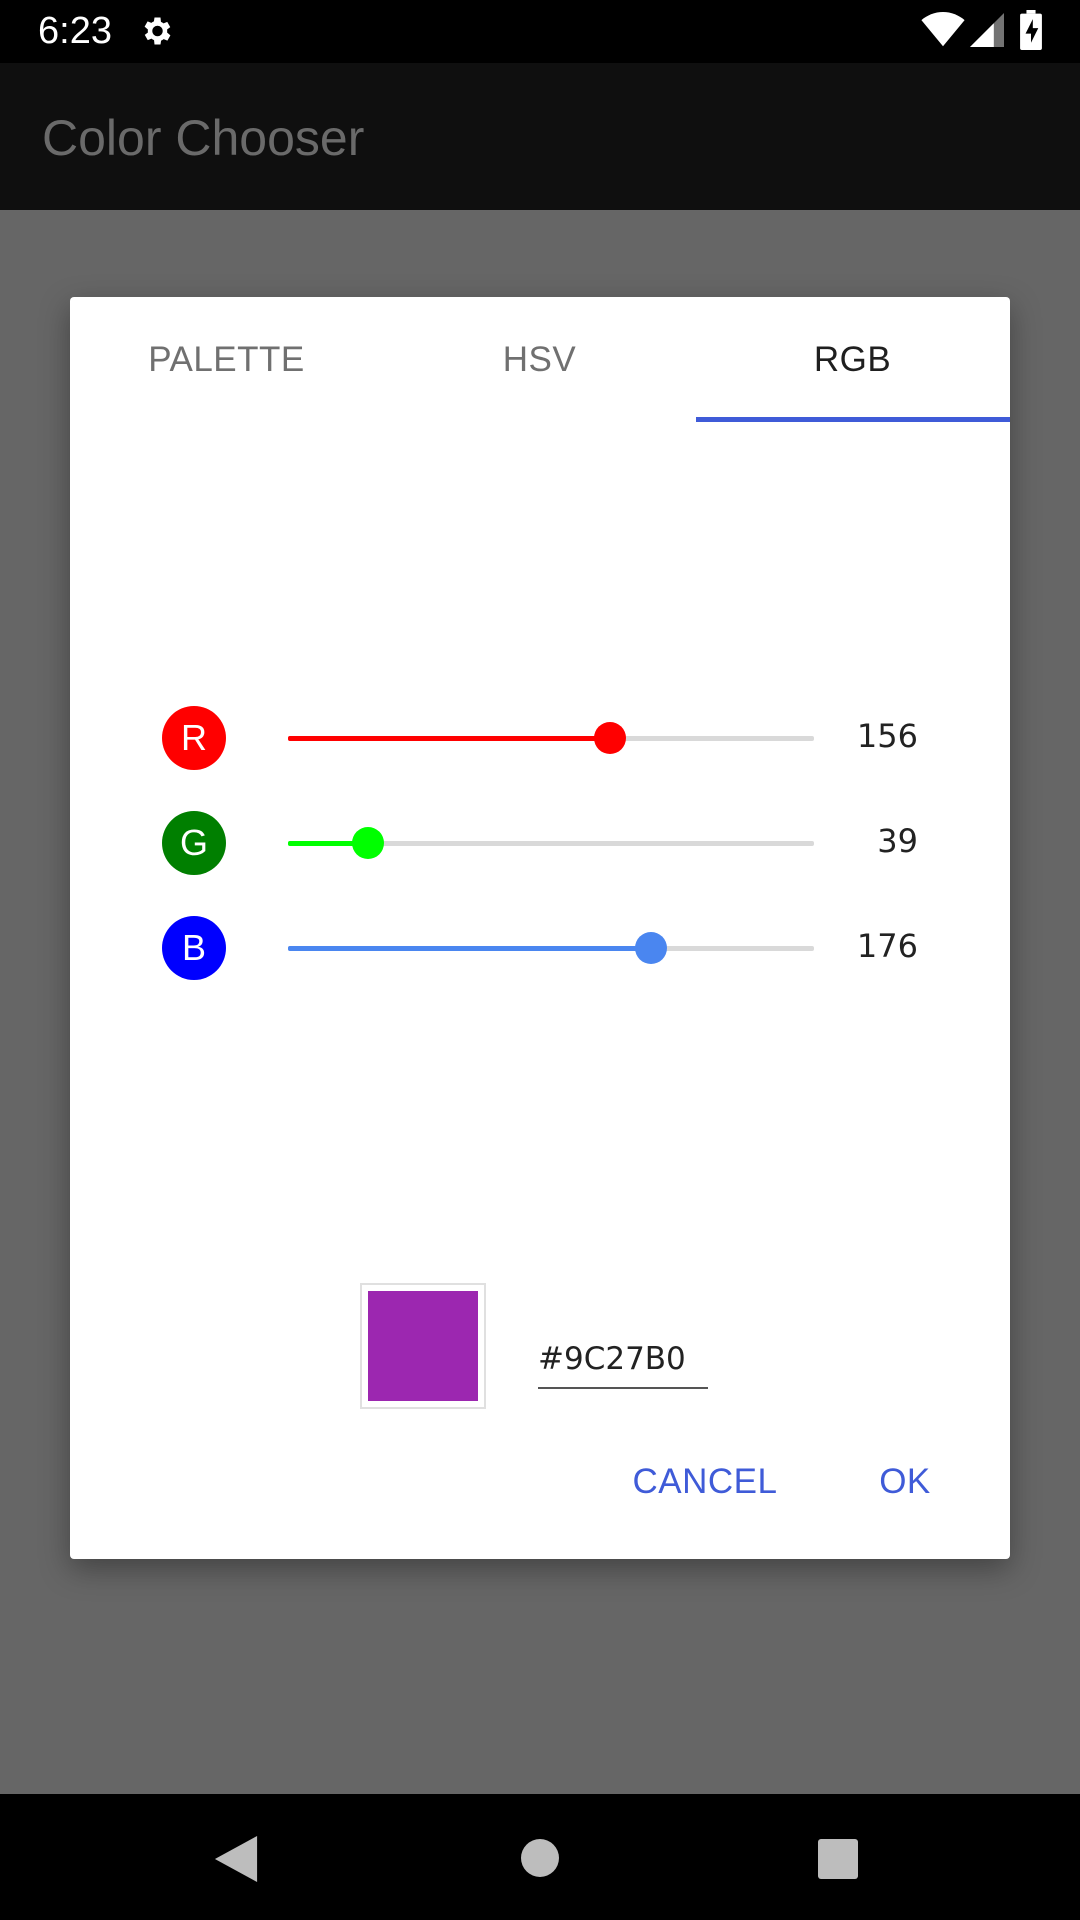  What do you see at coordinates (852, 360) in the screenshot?
I see `tab-rgb: RGB` at bounding box center [852, 360].